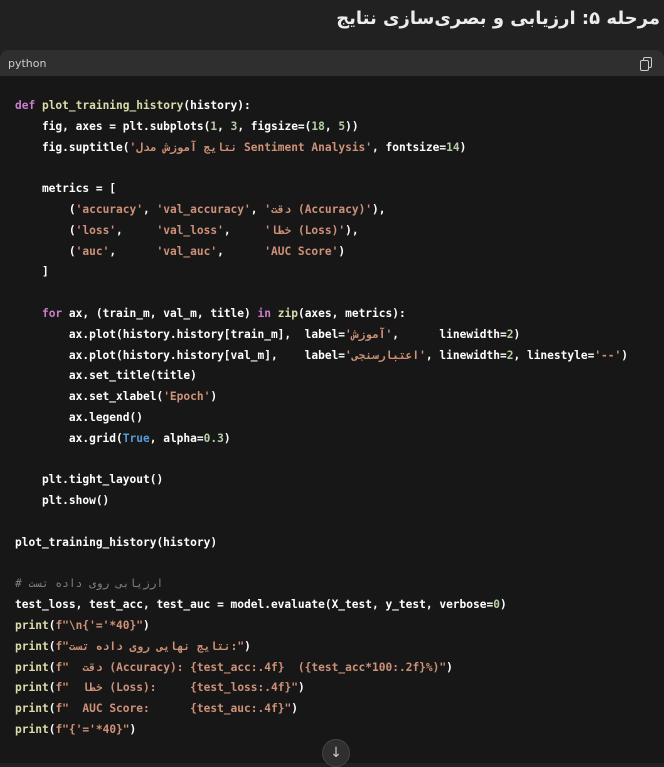 The height and width of the screenshot is (767, 664). What do you see at coordinates (608, 355) in the screenshot?
I see `code-token: '--'` at bounding box center [608, 355].